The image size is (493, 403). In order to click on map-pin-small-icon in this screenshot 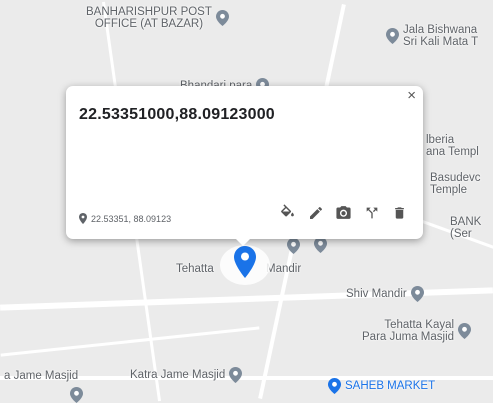, I will do `click(83, 218)`.